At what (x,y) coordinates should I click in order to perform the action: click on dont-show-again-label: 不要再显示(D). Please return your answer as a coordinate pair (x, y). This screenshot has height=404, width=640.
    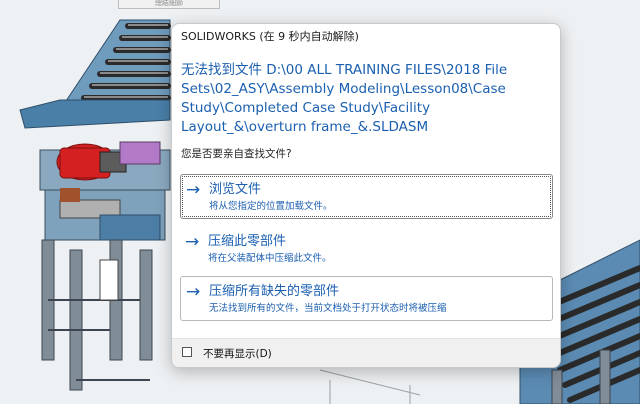
    Looking at the image, I should click on (237, 353).